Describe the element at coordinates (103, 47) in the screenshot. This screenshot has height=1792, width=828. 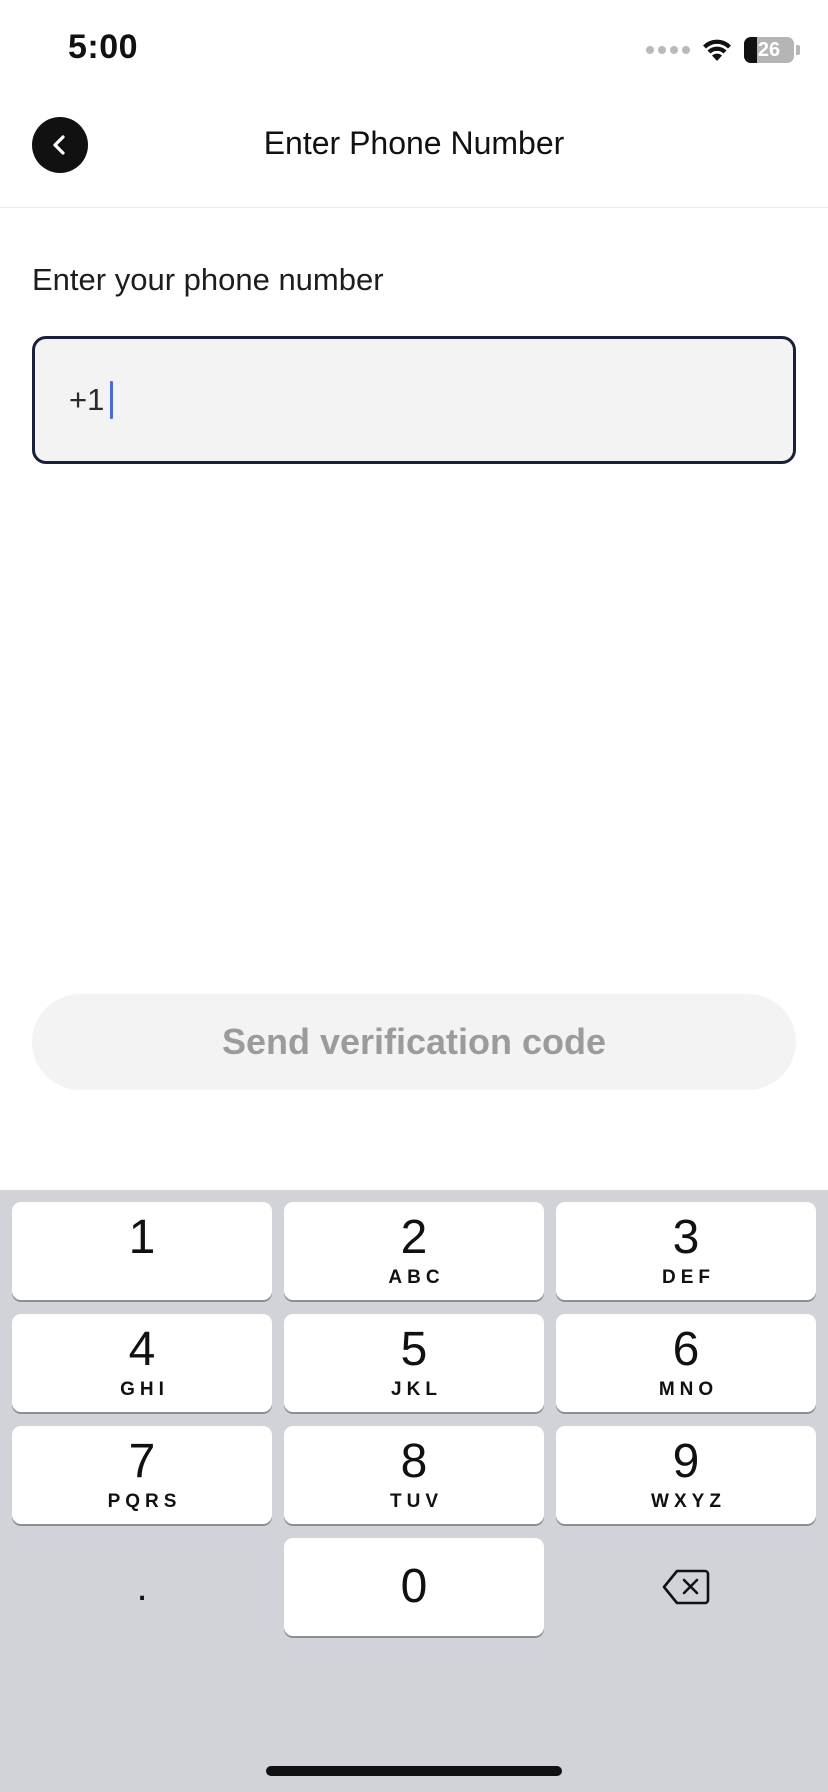
I see `status-time: 5:00` at that location.